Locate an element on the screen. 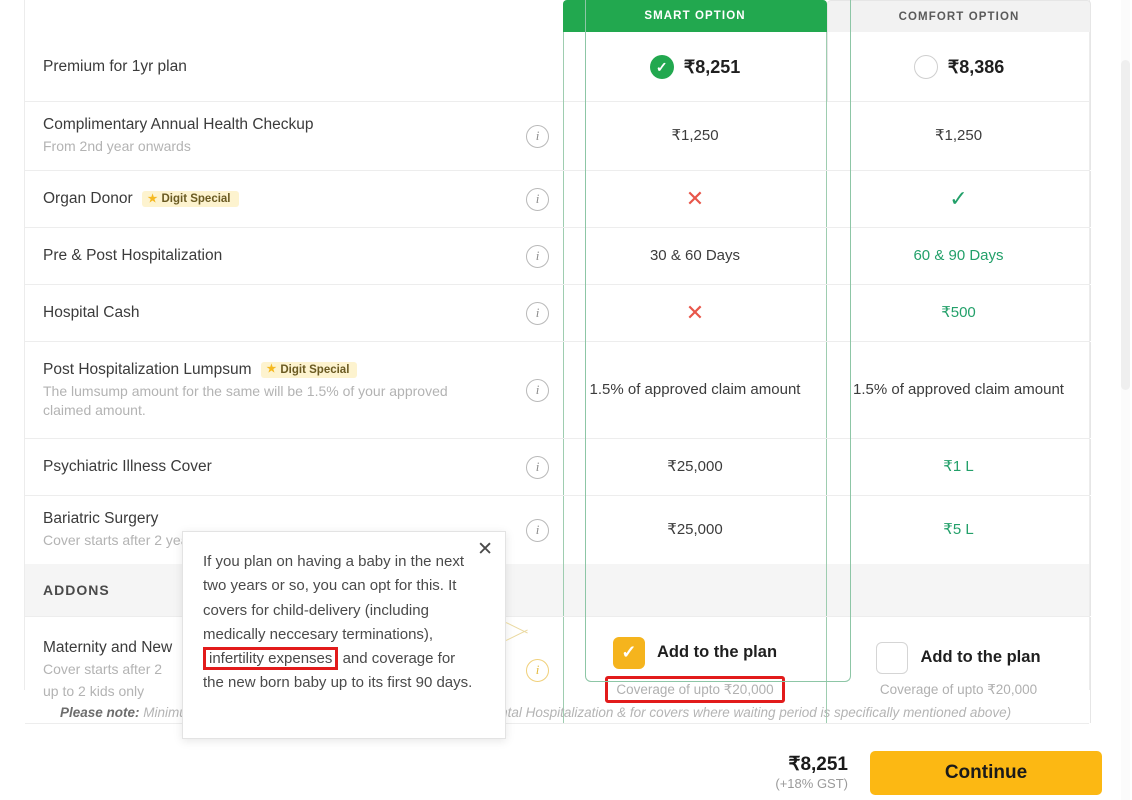 The image size is (1132, 800). cell-value: 60 & 90 Days is located at coordinates (958, 256).